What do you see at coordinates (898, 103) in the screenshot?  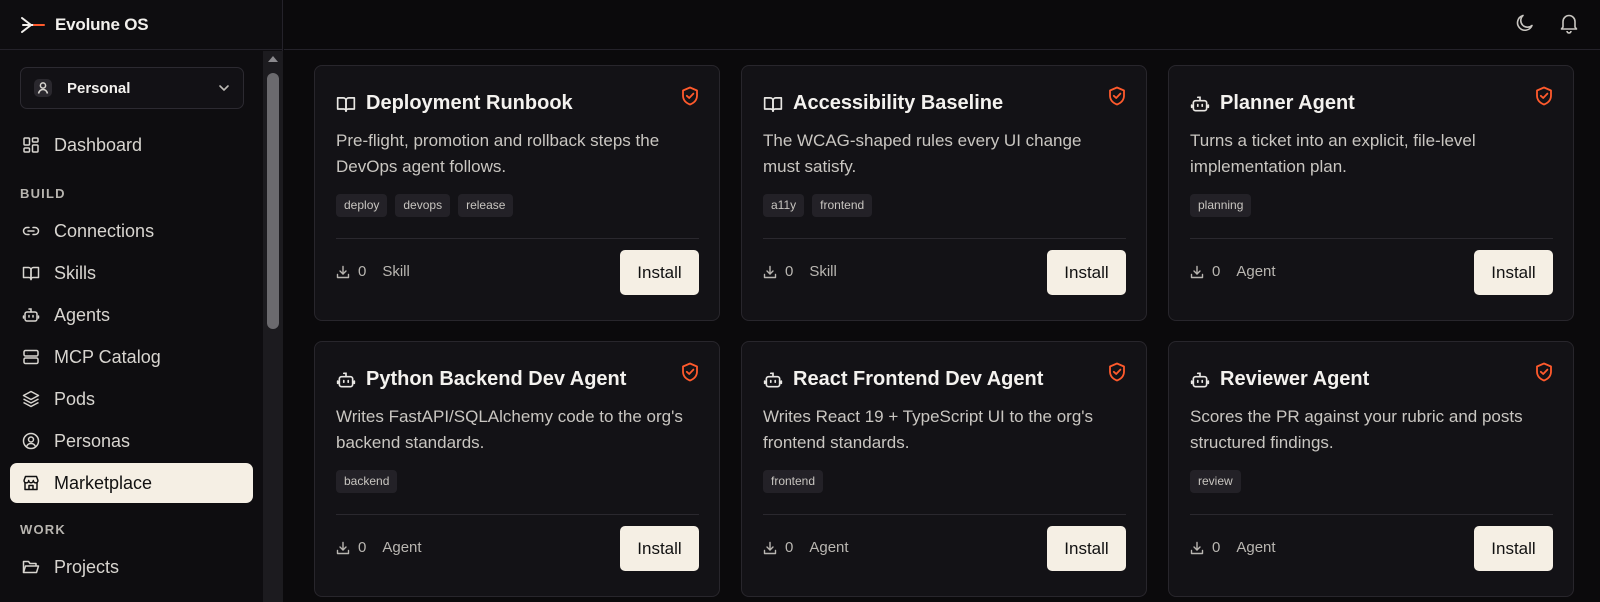 I see `card-title: Accessibility Baseline` at bounding box center [898, 103].